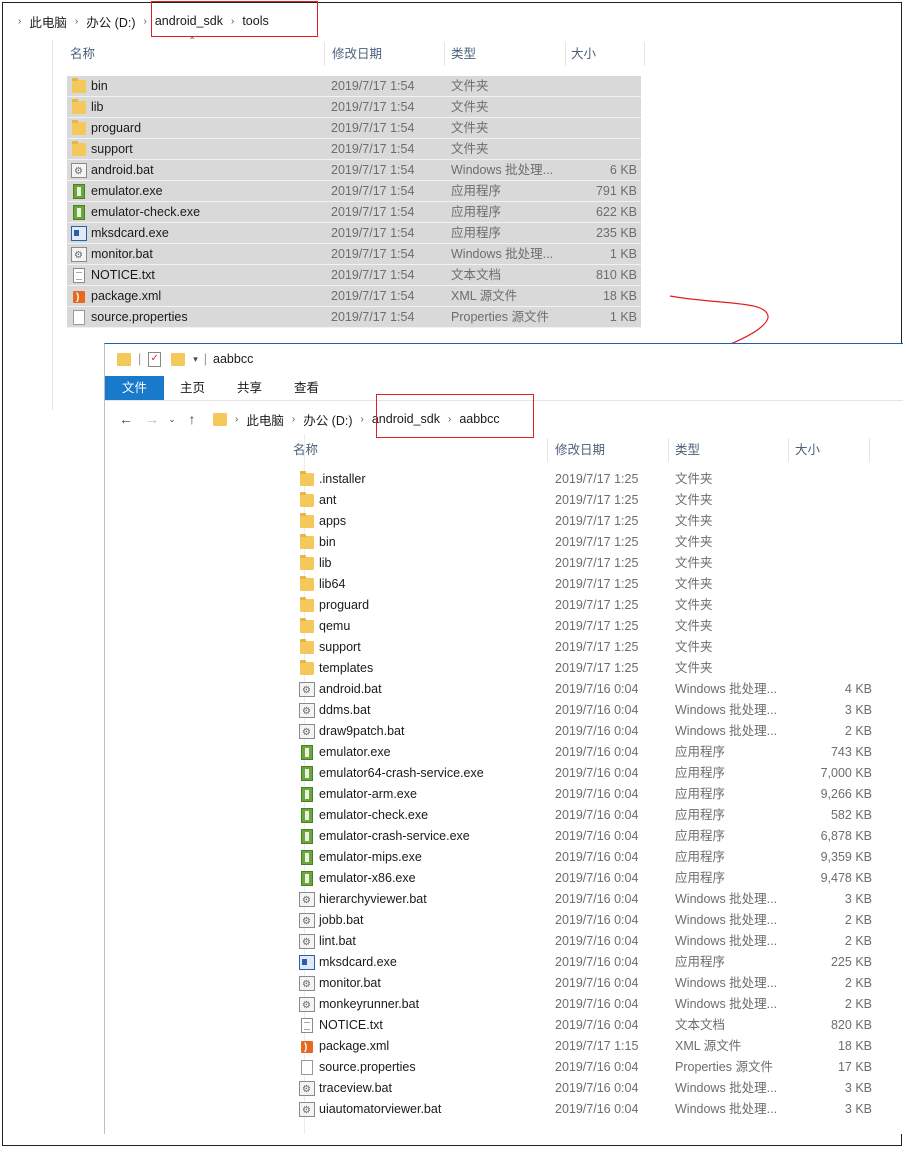 The height and width of the screenshot is (1153, 909). What do you see at coordinates (401, 773) in the screenshot?
I see `file-name: emulator64-crash-service.exe` at bounding box center [401, 773].